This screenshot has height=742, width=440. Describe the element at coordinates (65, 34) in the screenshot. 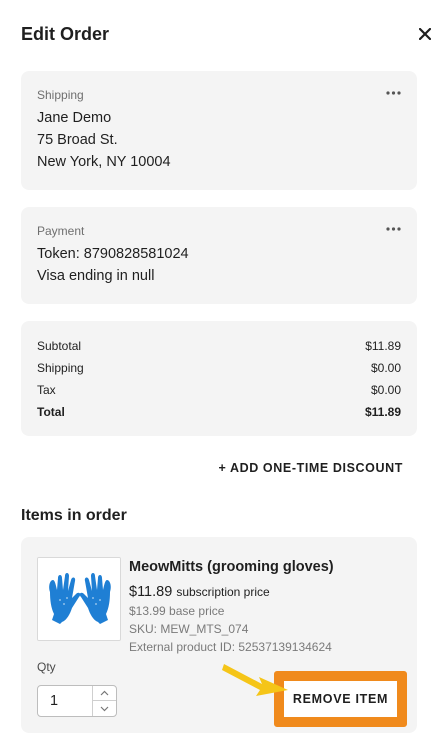

I see `page-title: Edit Order` at that location.